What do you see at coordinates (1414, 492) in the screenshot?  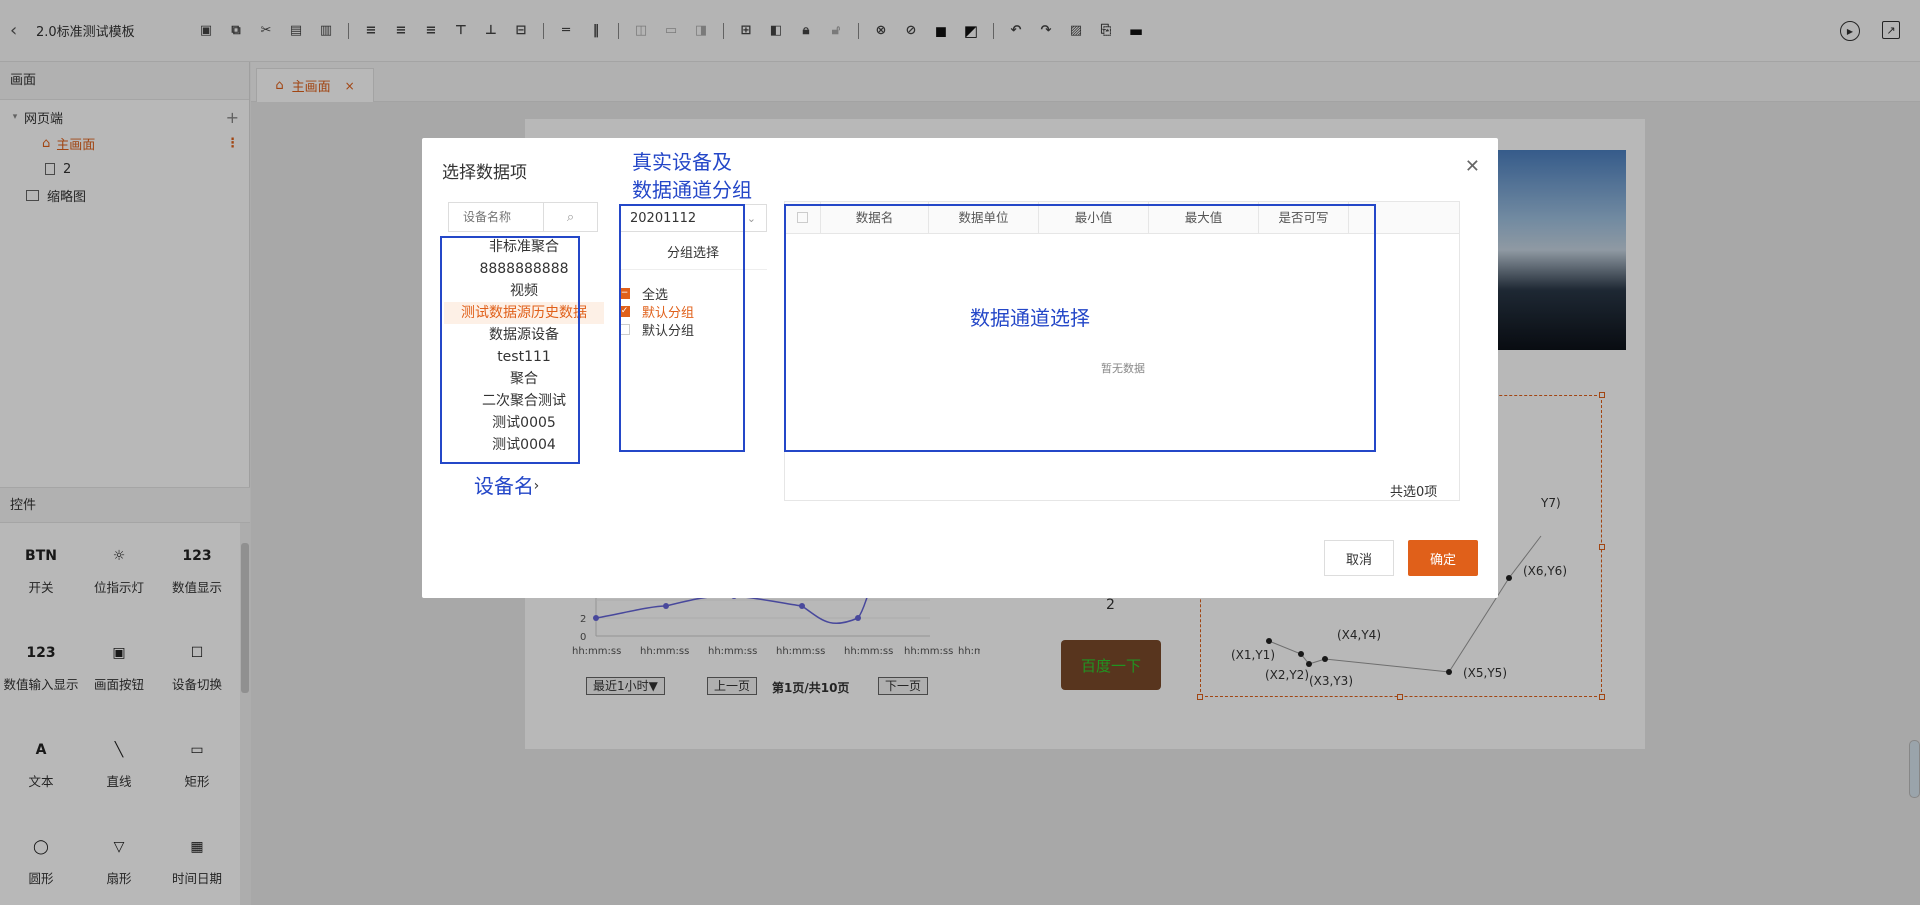 I see `selected-count: 共选0项` at bounding box center [1414, 492].